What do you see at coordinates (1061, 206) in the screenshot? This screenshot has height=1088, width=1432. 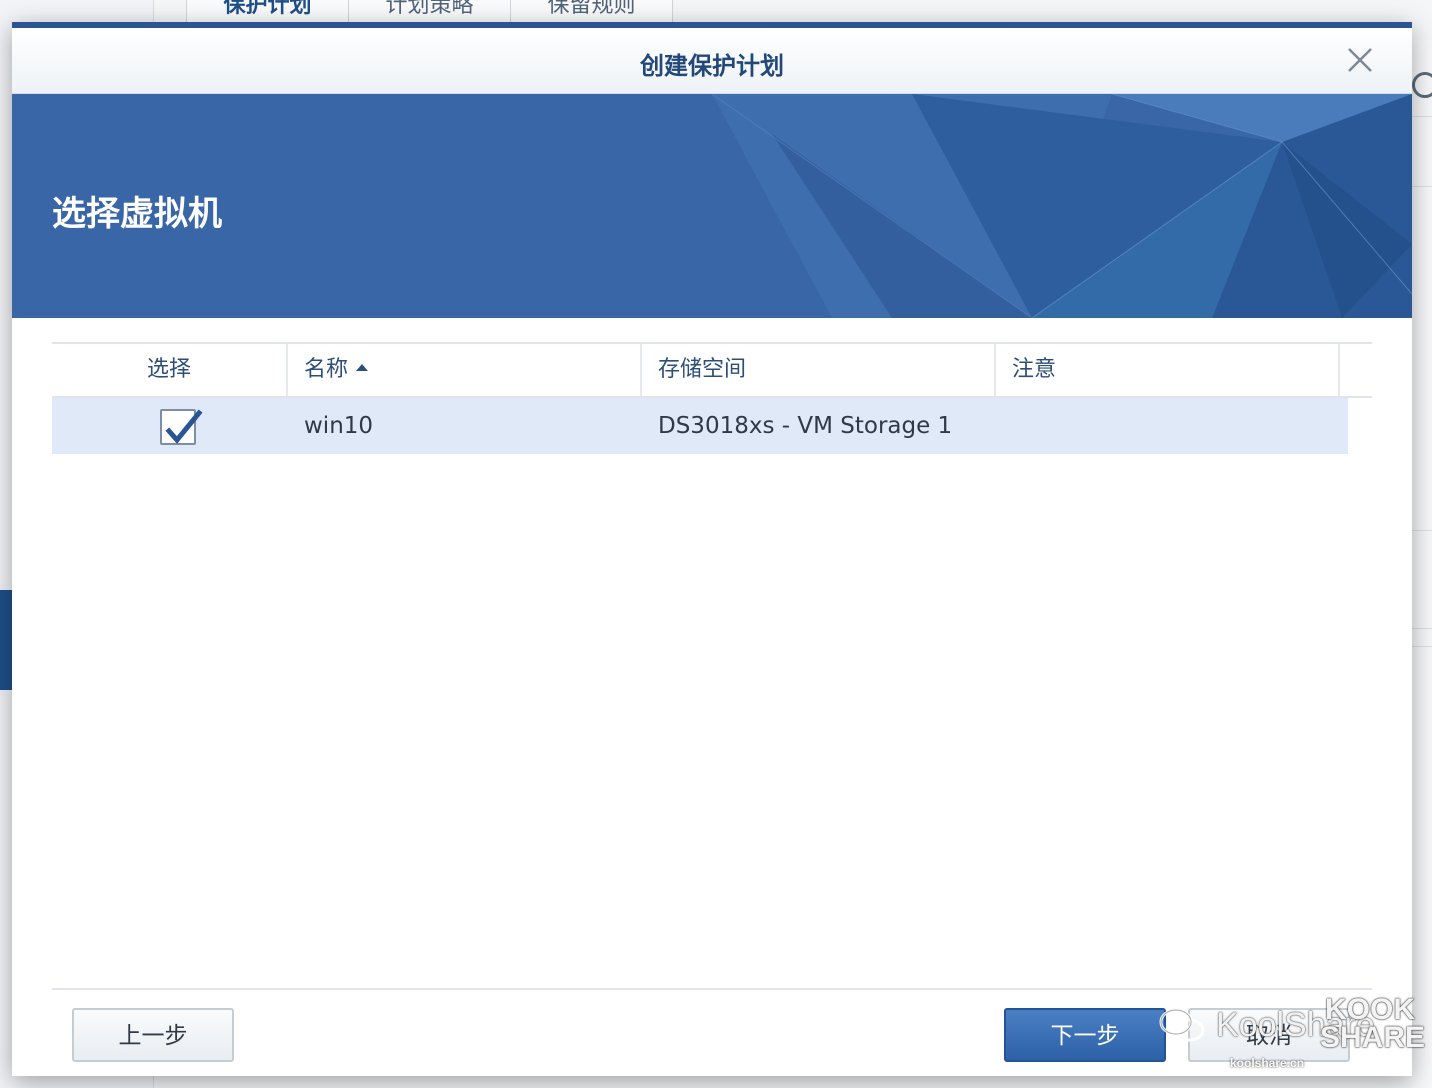 I see `banner-pattern` at bounding box center [1061, 206].